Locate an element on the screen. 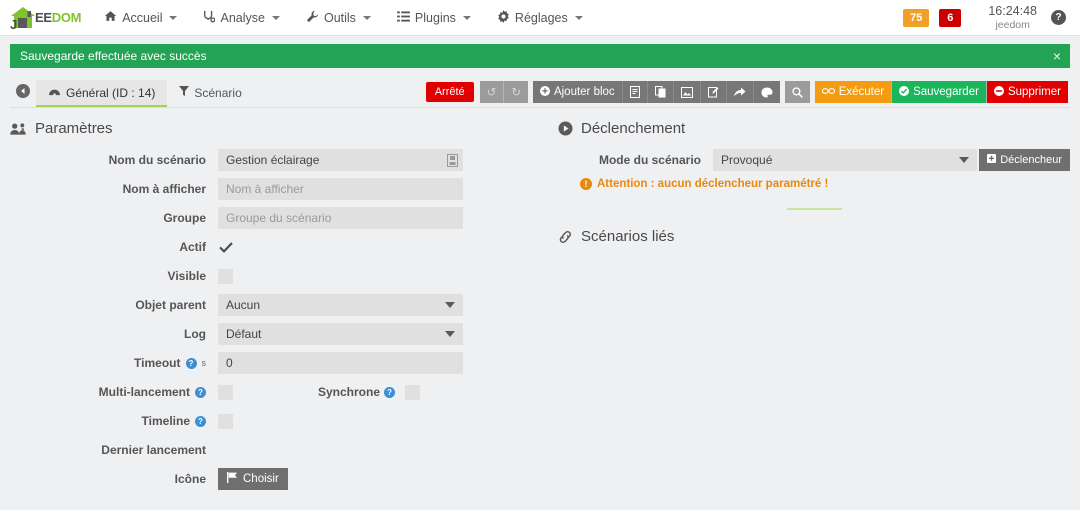 This screenshot has height=510, width=1080. visible-checkbox is located at coordinates (225, 276).